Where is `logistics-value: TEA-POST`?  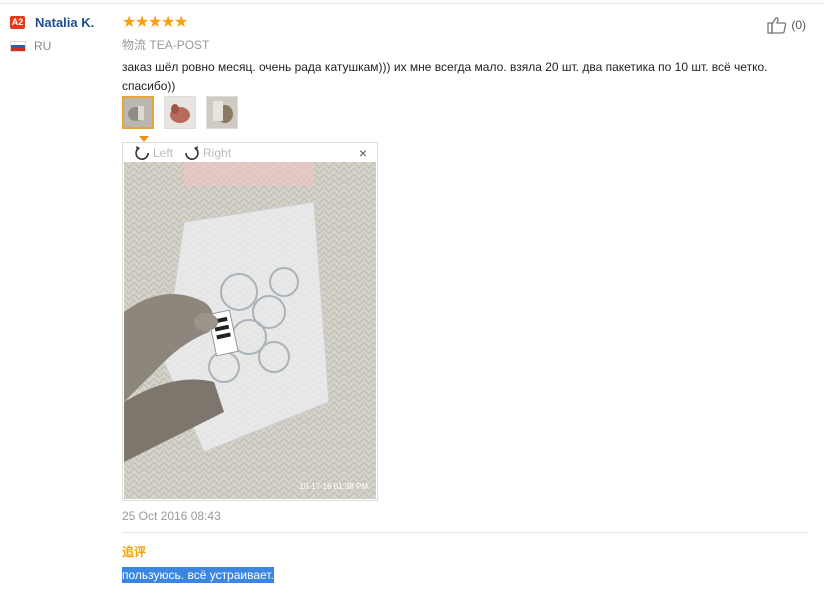
logistics-value: TEA-POST is located at coordinates (179, 45).